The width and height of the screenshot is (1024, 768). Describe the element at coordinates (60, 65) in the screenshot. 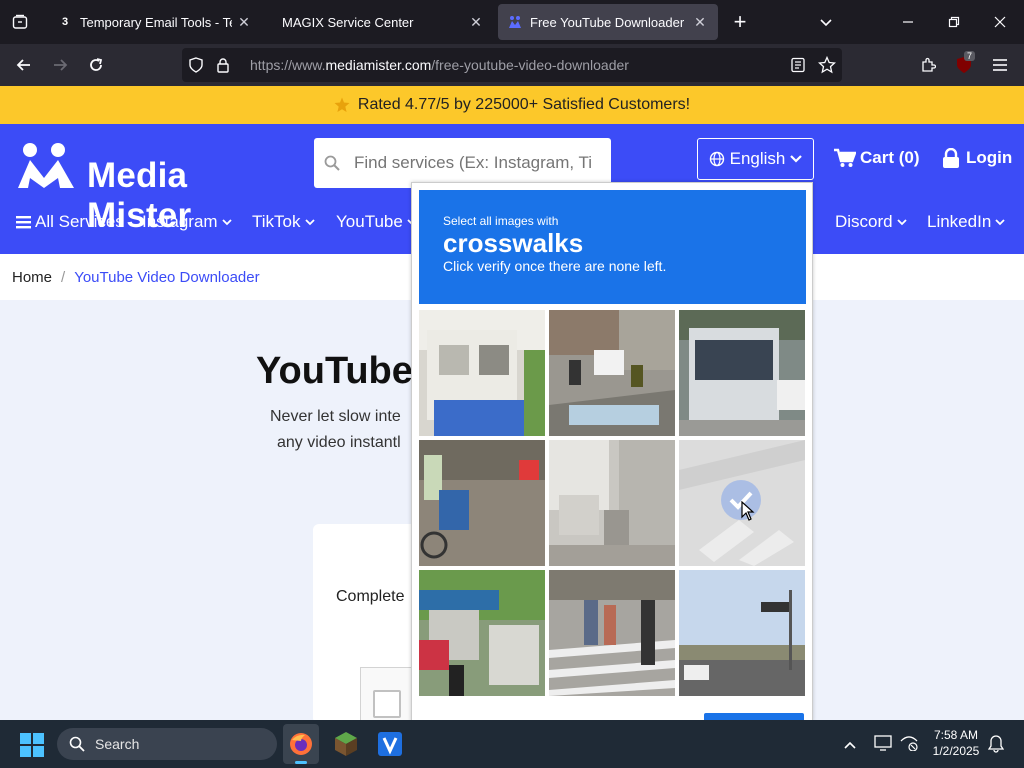

I see `forward-icon` at that location.